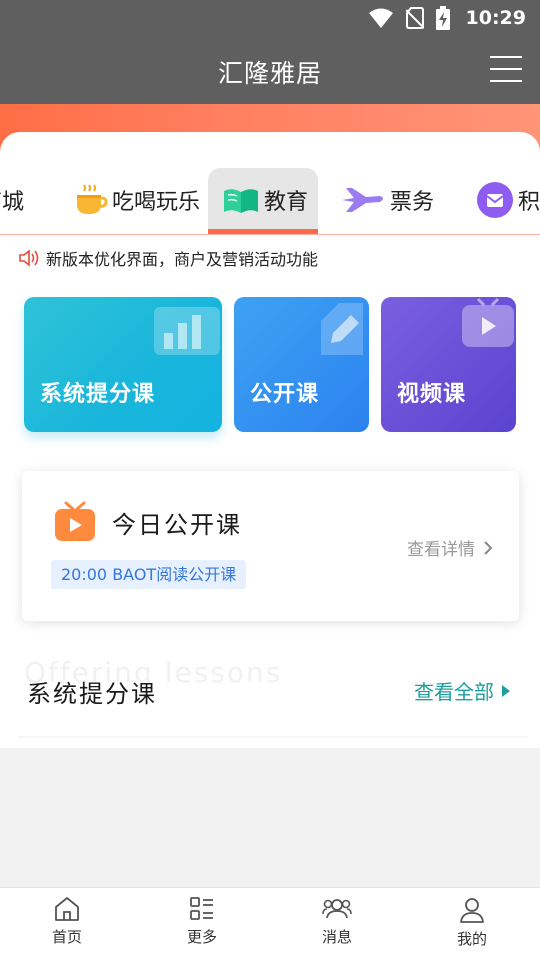  What do you see at coordinates (269, 73) in the screenshot?
I see `page-title: 汇隆雅居` at bounding box center [269, 73].